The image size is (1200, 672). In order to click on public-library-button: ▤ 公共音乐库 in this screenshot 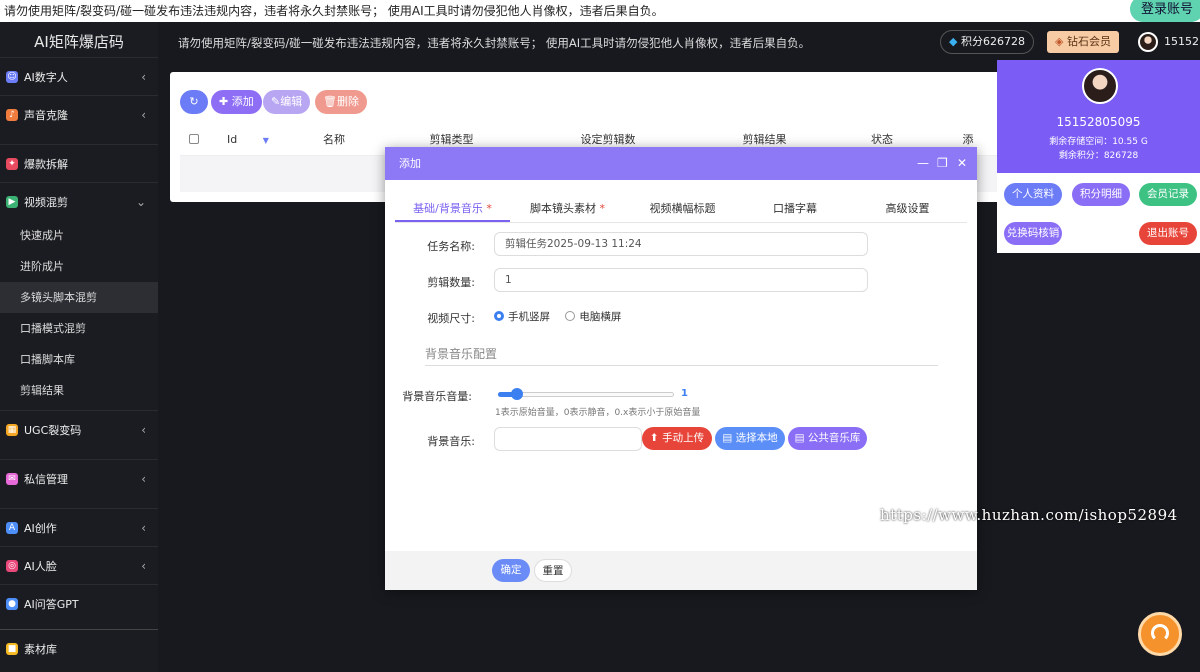, I will do `click(827, 438)`.